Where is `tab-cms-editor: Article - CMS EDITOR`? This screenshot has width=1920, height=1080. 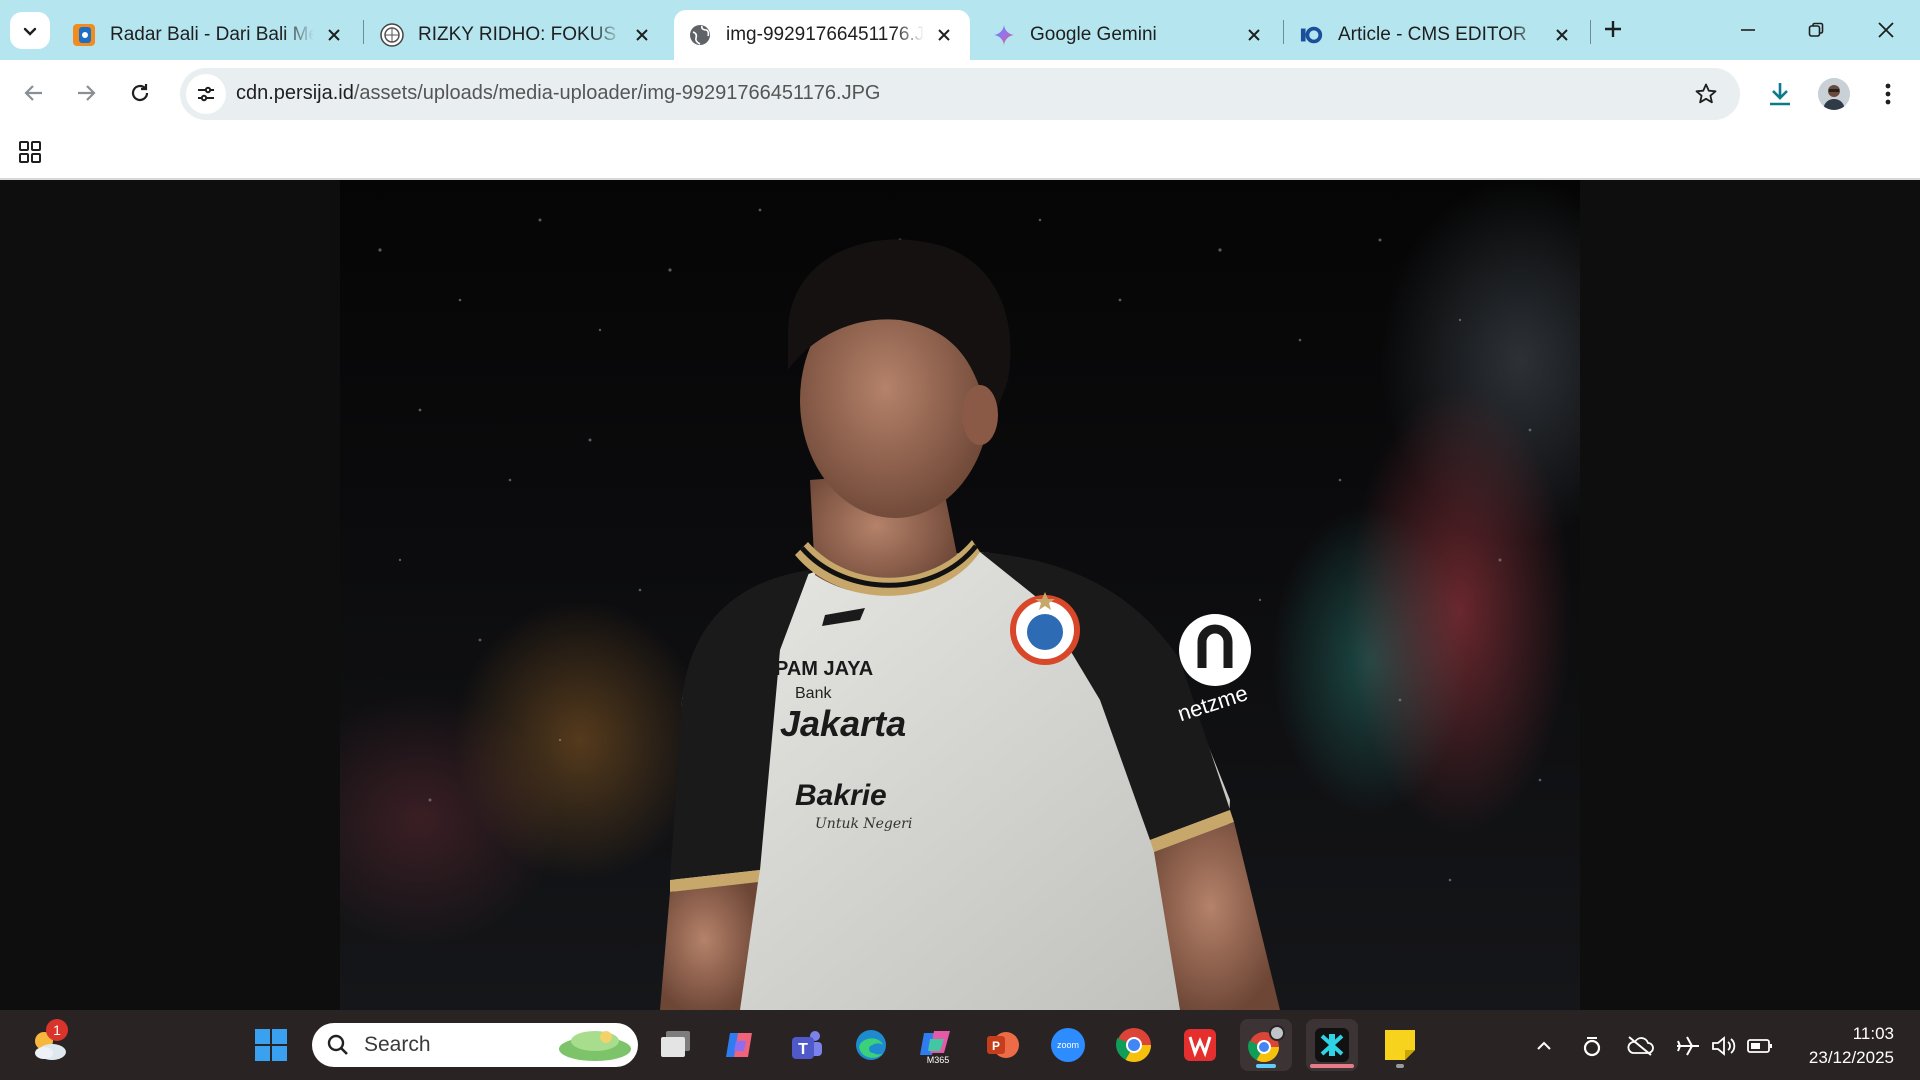 tab-cms-editor: Article - CMS EDITOR is located at coordinates (1437, 35).